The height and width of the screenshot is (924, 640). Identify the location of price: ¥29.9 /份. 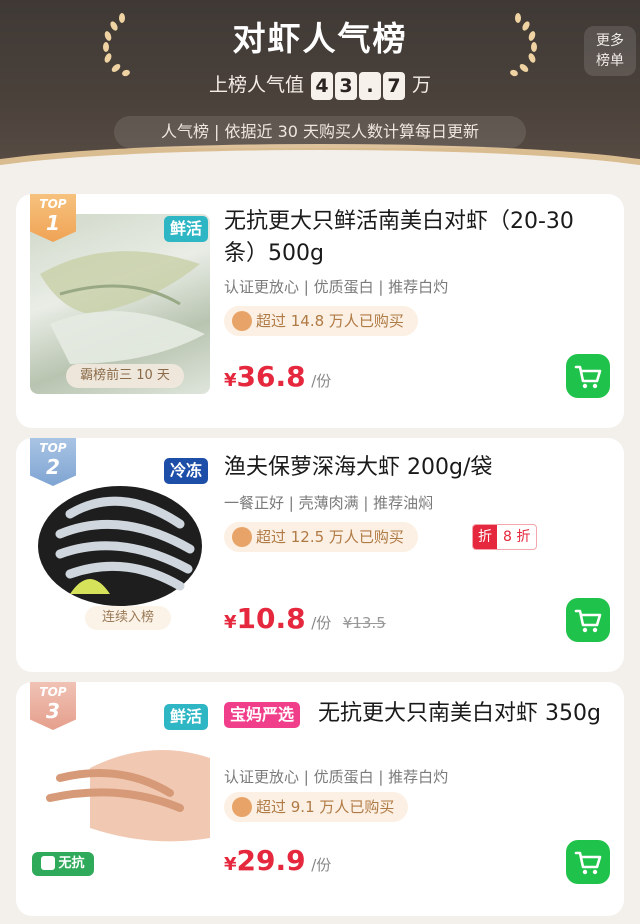
(277, 860).